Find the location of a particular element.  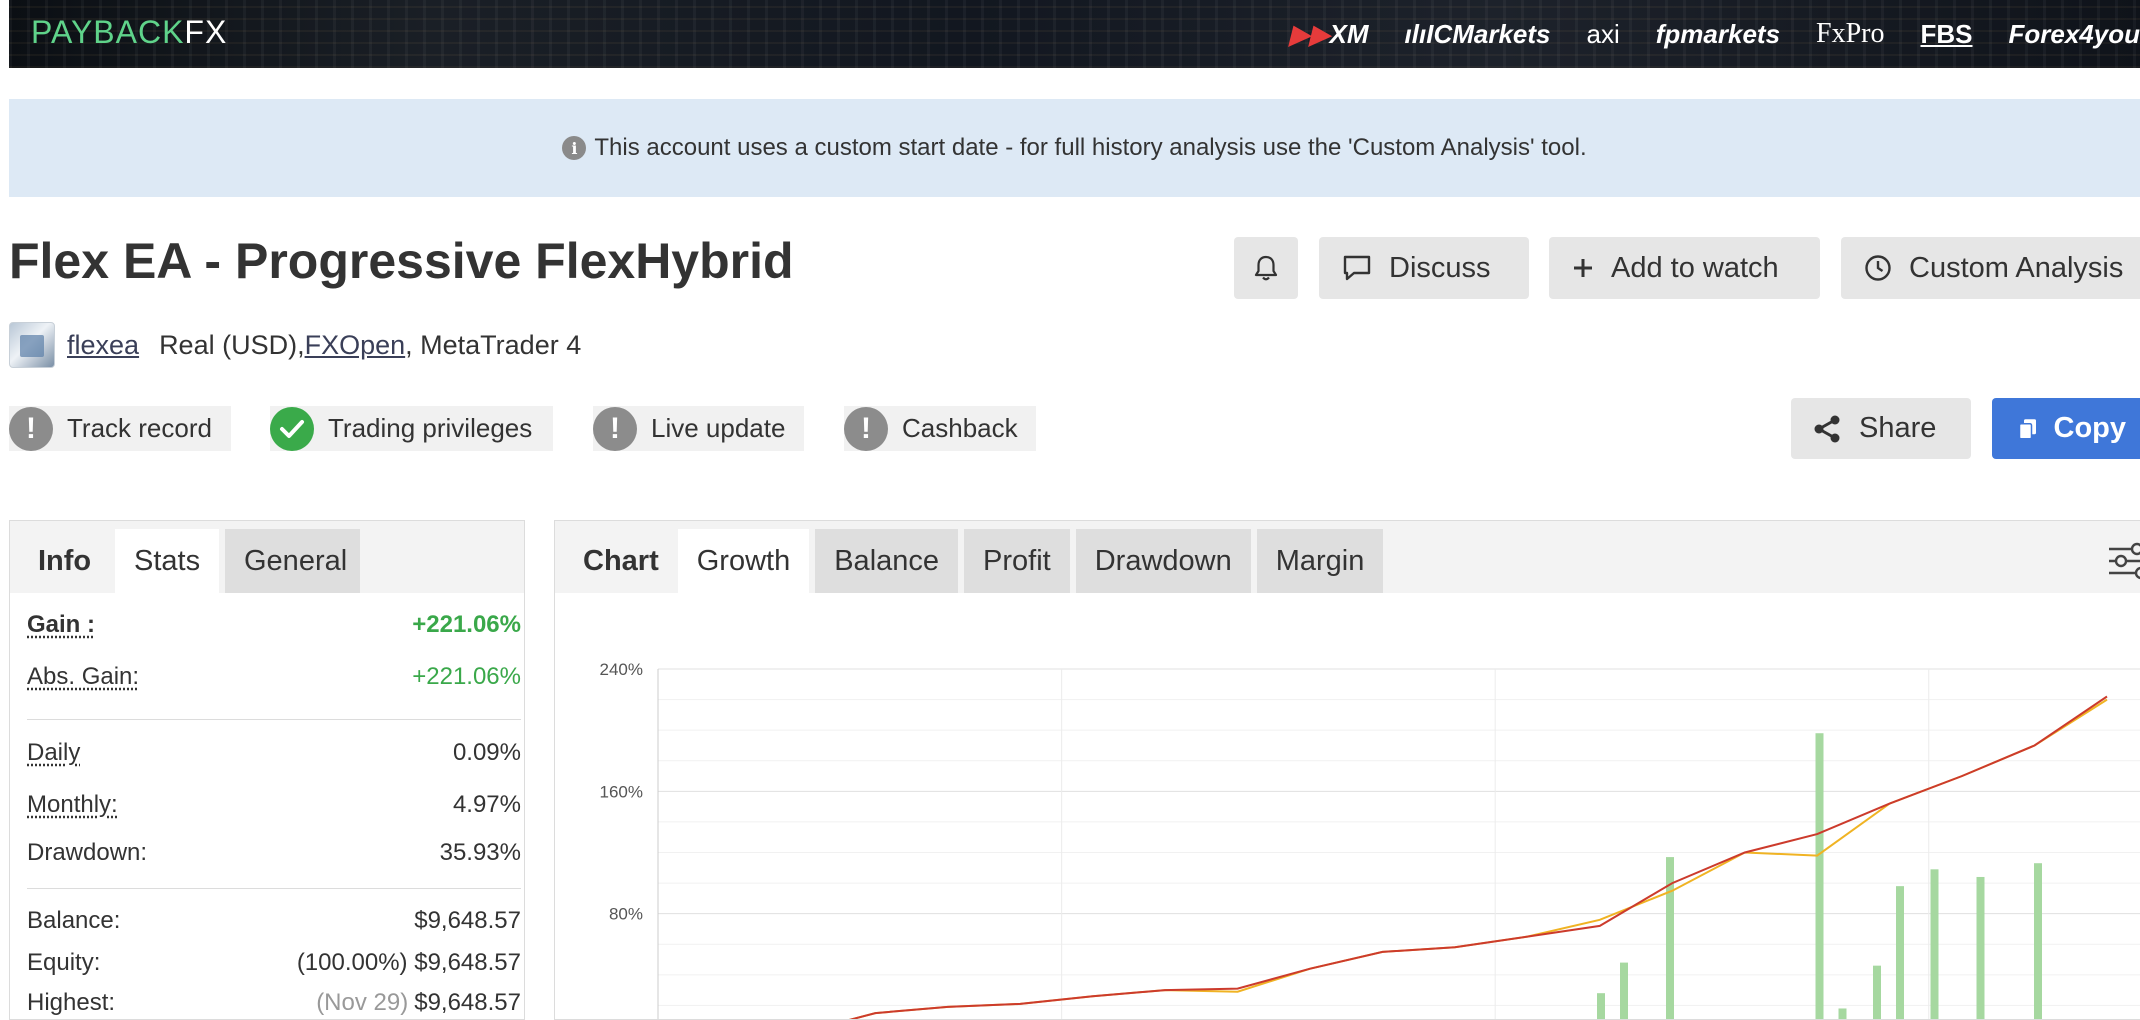

badge-cashback: ! Cashback is located at coordinates (940, 428).